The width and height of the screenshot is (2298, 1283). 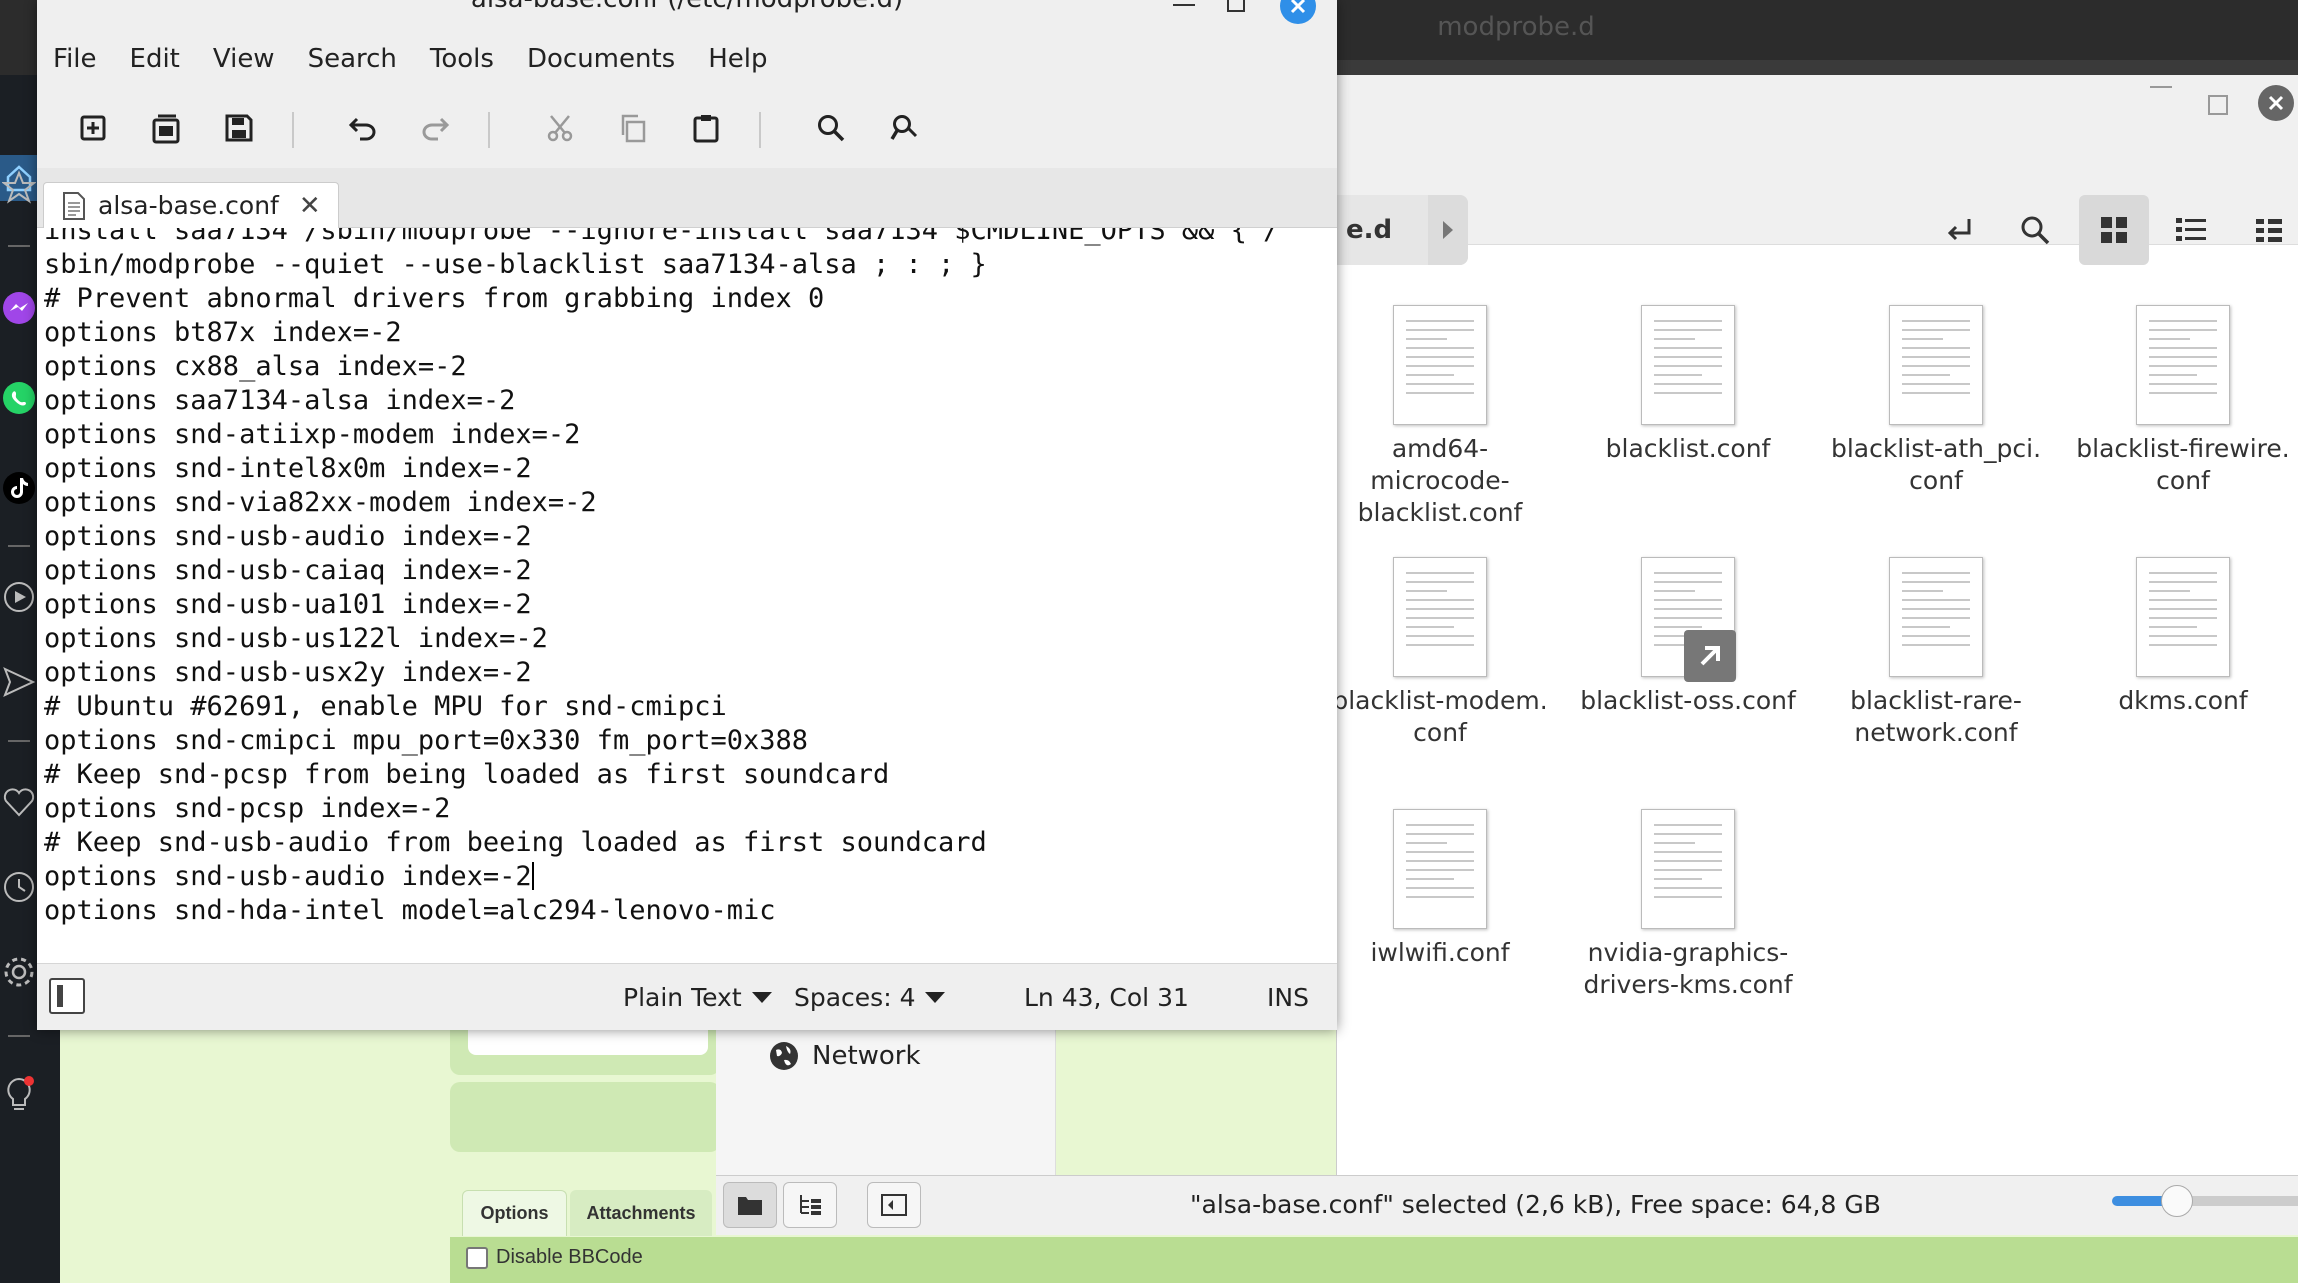 What do you see at coordinates (293, 130) in the screenshot?
I see `toolbar-separator` at bounding box center [293, 130].